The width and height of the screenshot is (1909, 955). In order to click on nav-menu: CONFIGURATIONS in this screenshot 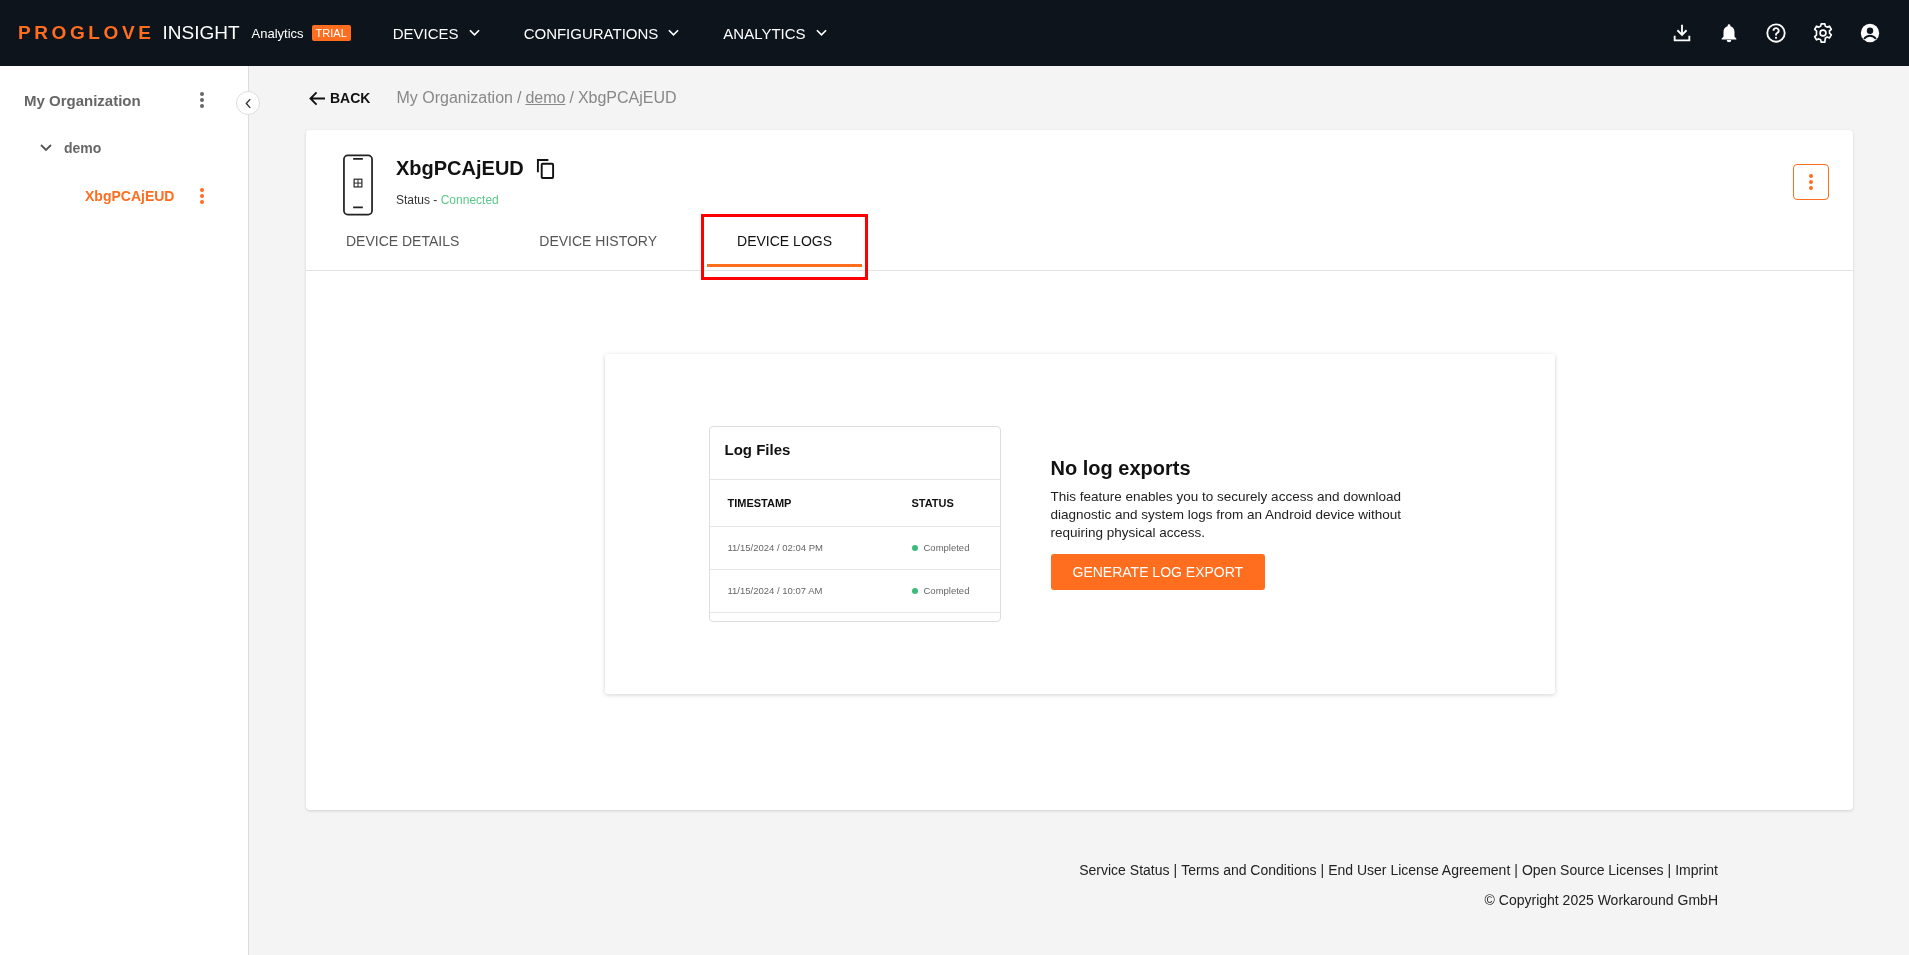, I will do `click(601, 33)`.